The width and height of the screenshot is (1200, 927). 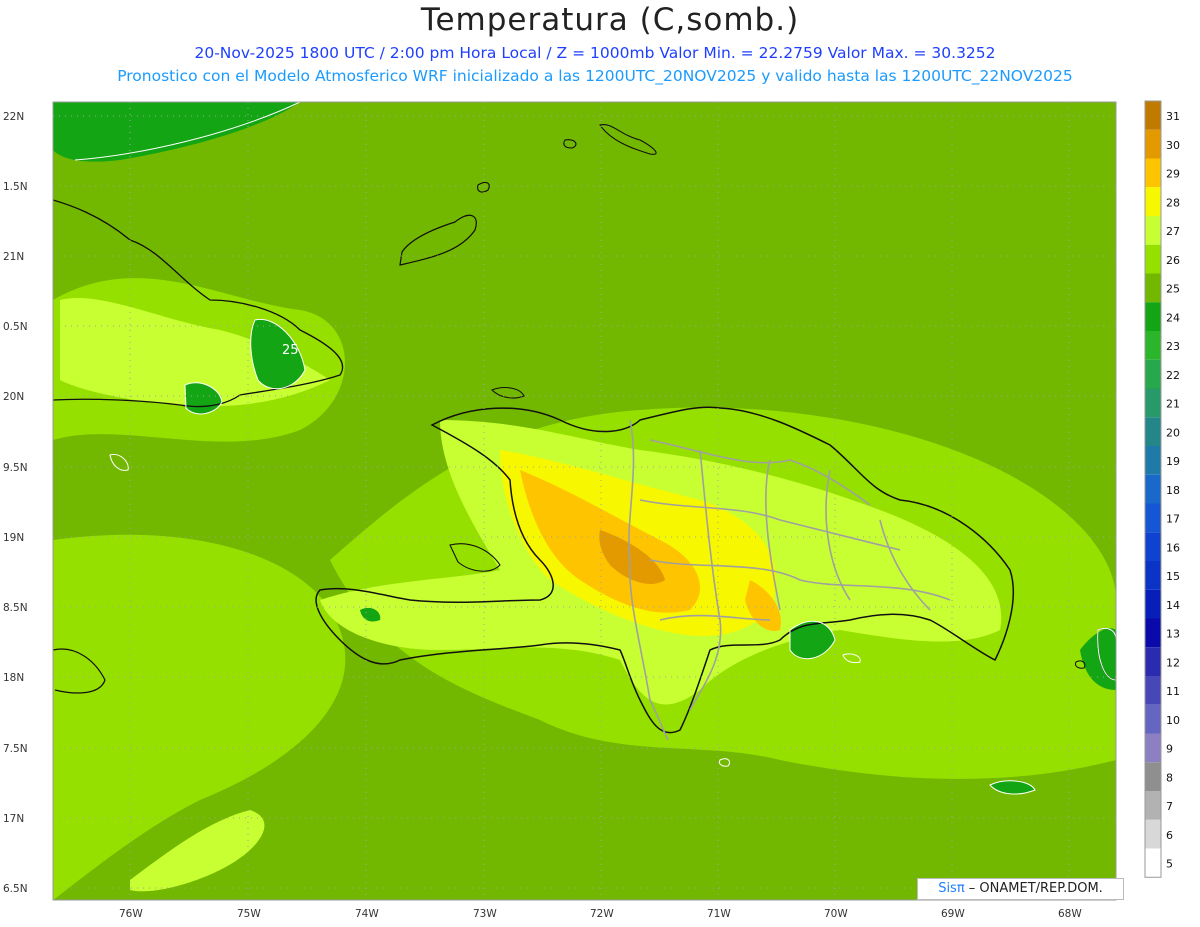 What do you see at coordinates (1173, 289) in the screenshot?
I see `colorbar-label: 25` at bounding box center [1173, 289].